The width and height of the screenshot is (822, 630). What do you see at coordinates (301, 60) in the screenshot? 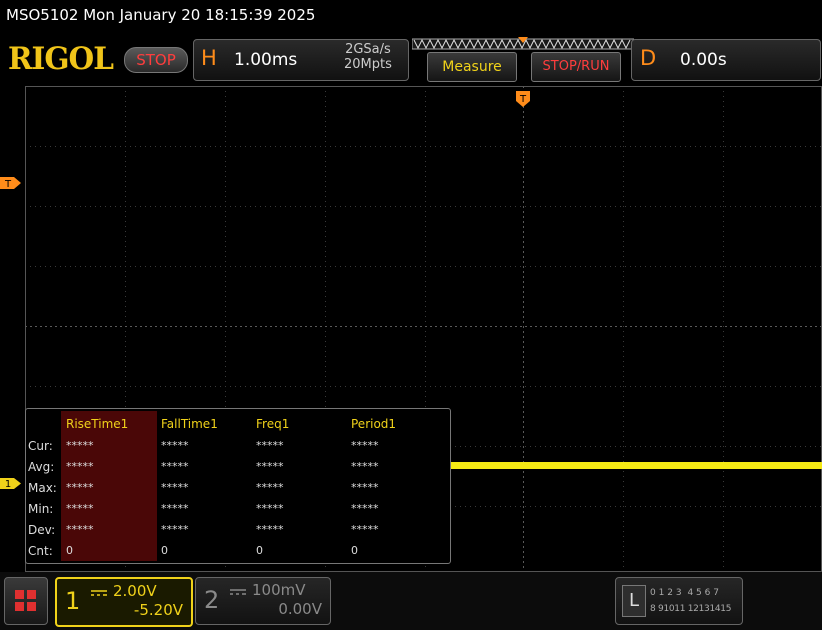
I see `horizontal-timebase-box: H 1.00ms 2GSa/s 20Mpts` at bounding box center [301, 60].